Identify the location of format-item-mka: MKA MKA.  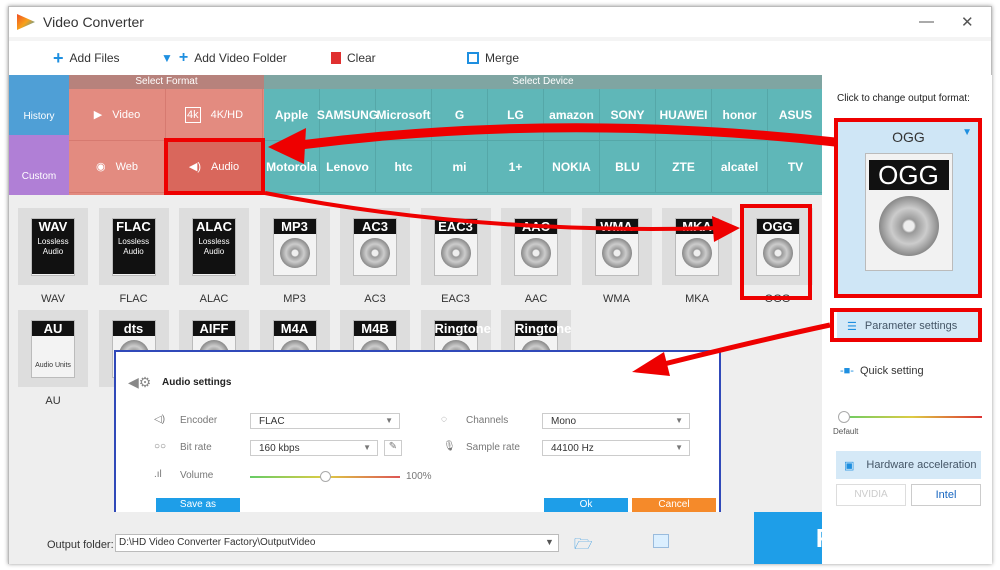
(697, 256).